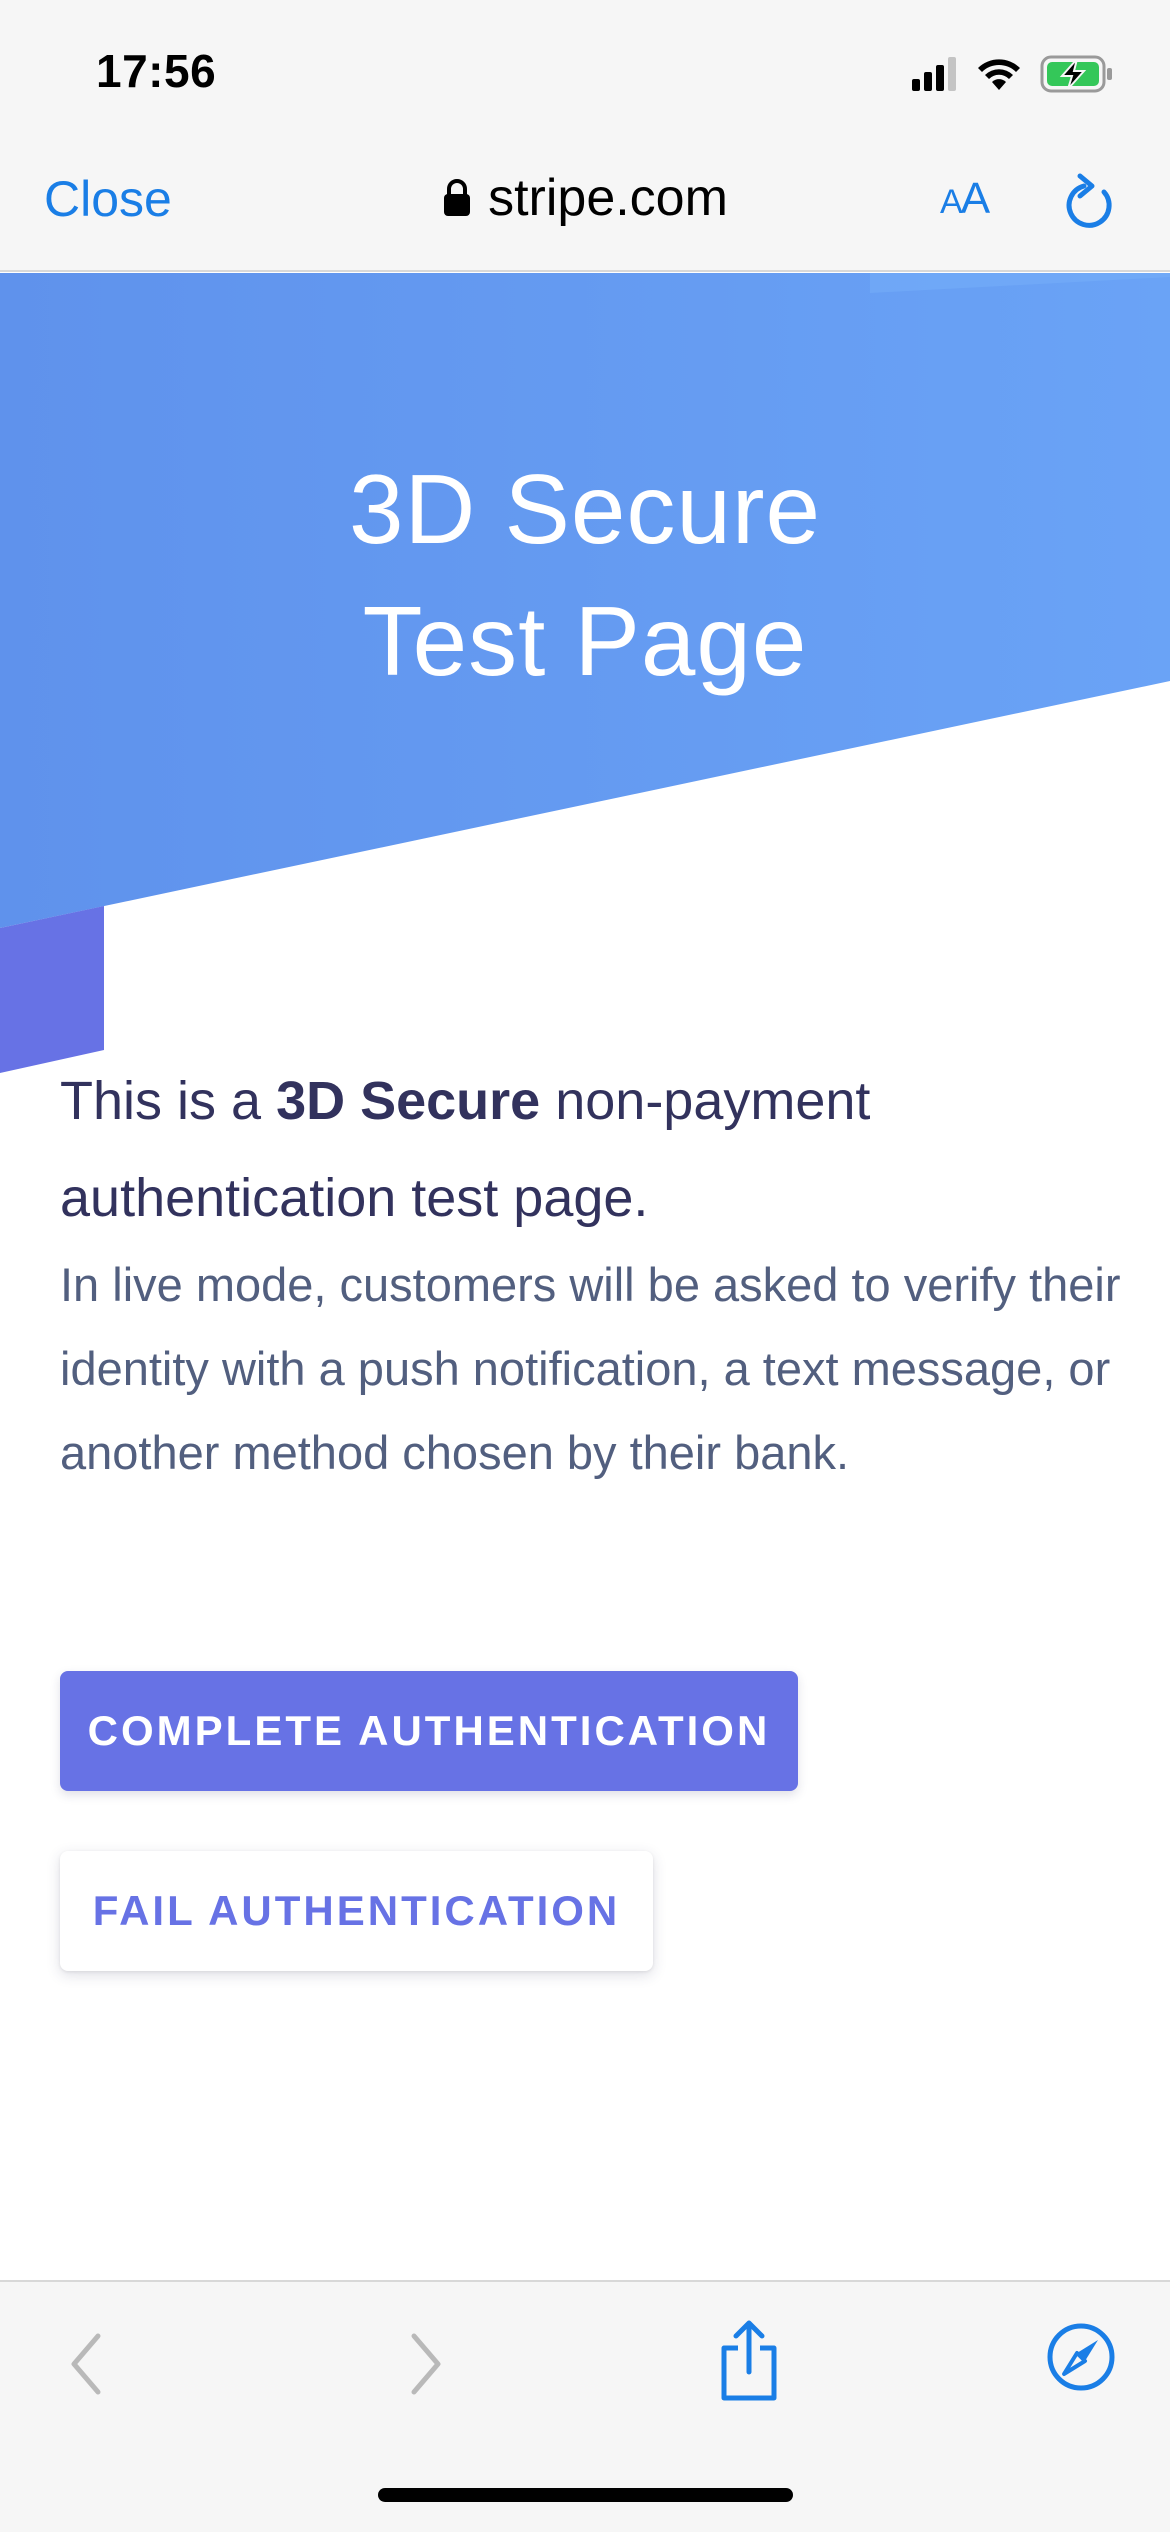 The image size is (1170, 2532). I want to click on headline-bold: 3D Secure, so click(408, 1101).